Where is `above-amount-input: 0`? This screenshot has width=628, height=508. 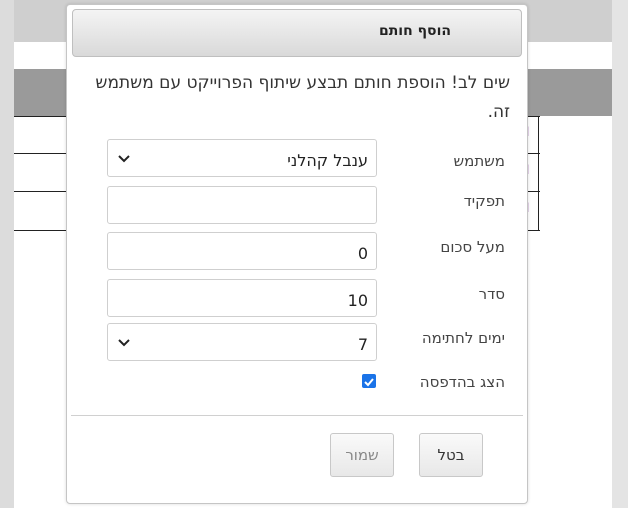
above-amount-input: 0 is located at coordinates (242, 251).